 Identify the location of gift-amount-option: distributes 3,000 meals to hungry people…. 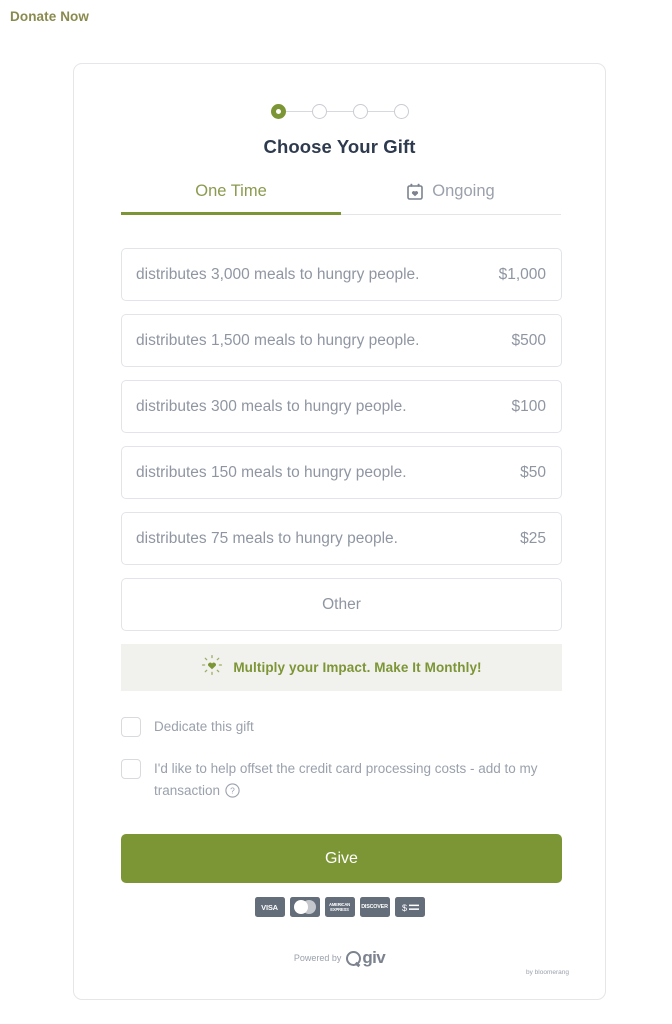
(341, 274).